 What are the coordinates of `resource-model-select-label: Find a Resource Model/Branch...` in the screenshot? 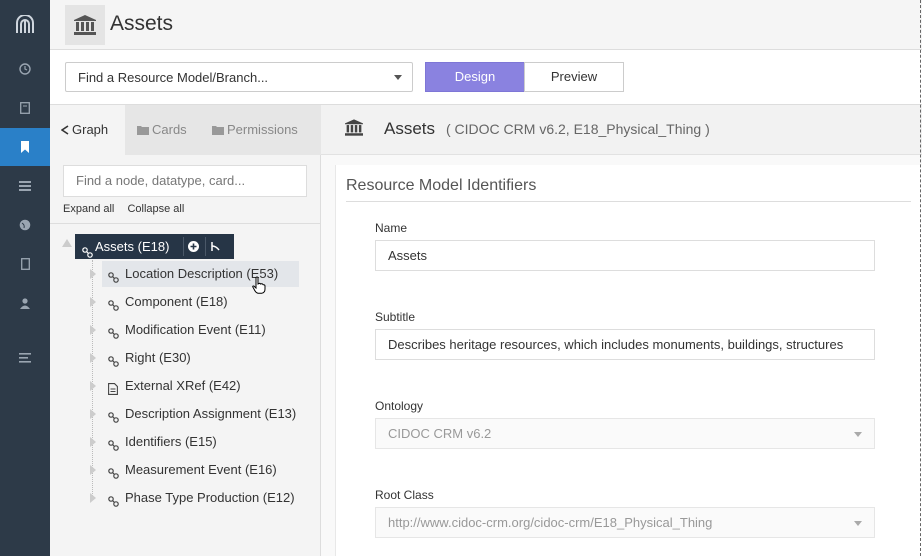 It's located at (173, 77).